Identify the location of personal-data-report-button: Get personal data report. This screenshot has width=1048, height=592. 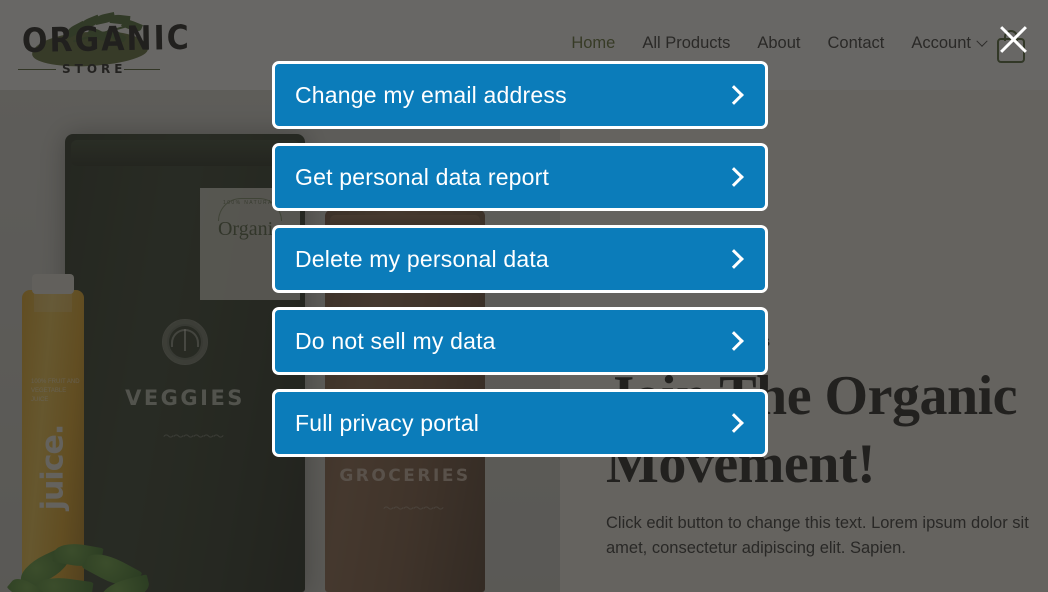
(520, 177).